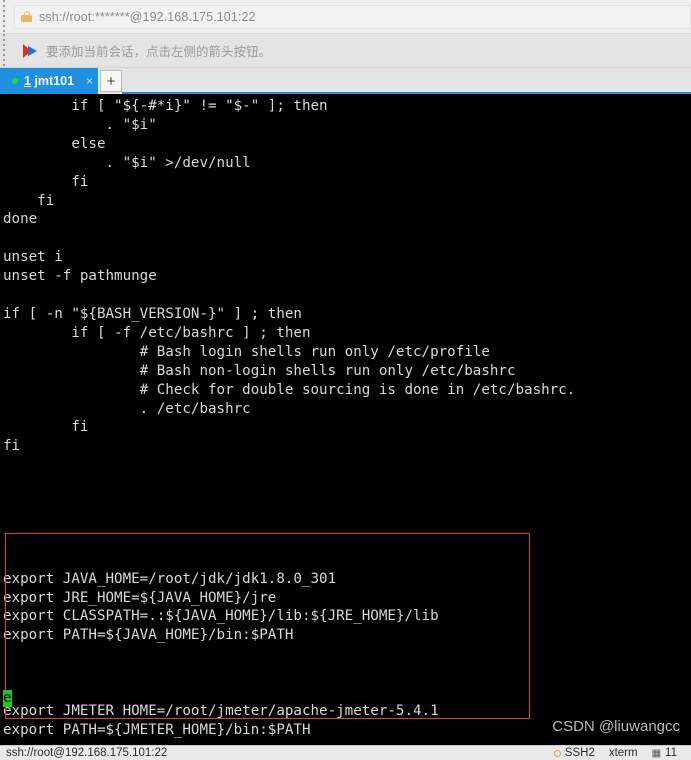 The image size is (691, 760). I want to click on lock-icon, so click(26, 16).